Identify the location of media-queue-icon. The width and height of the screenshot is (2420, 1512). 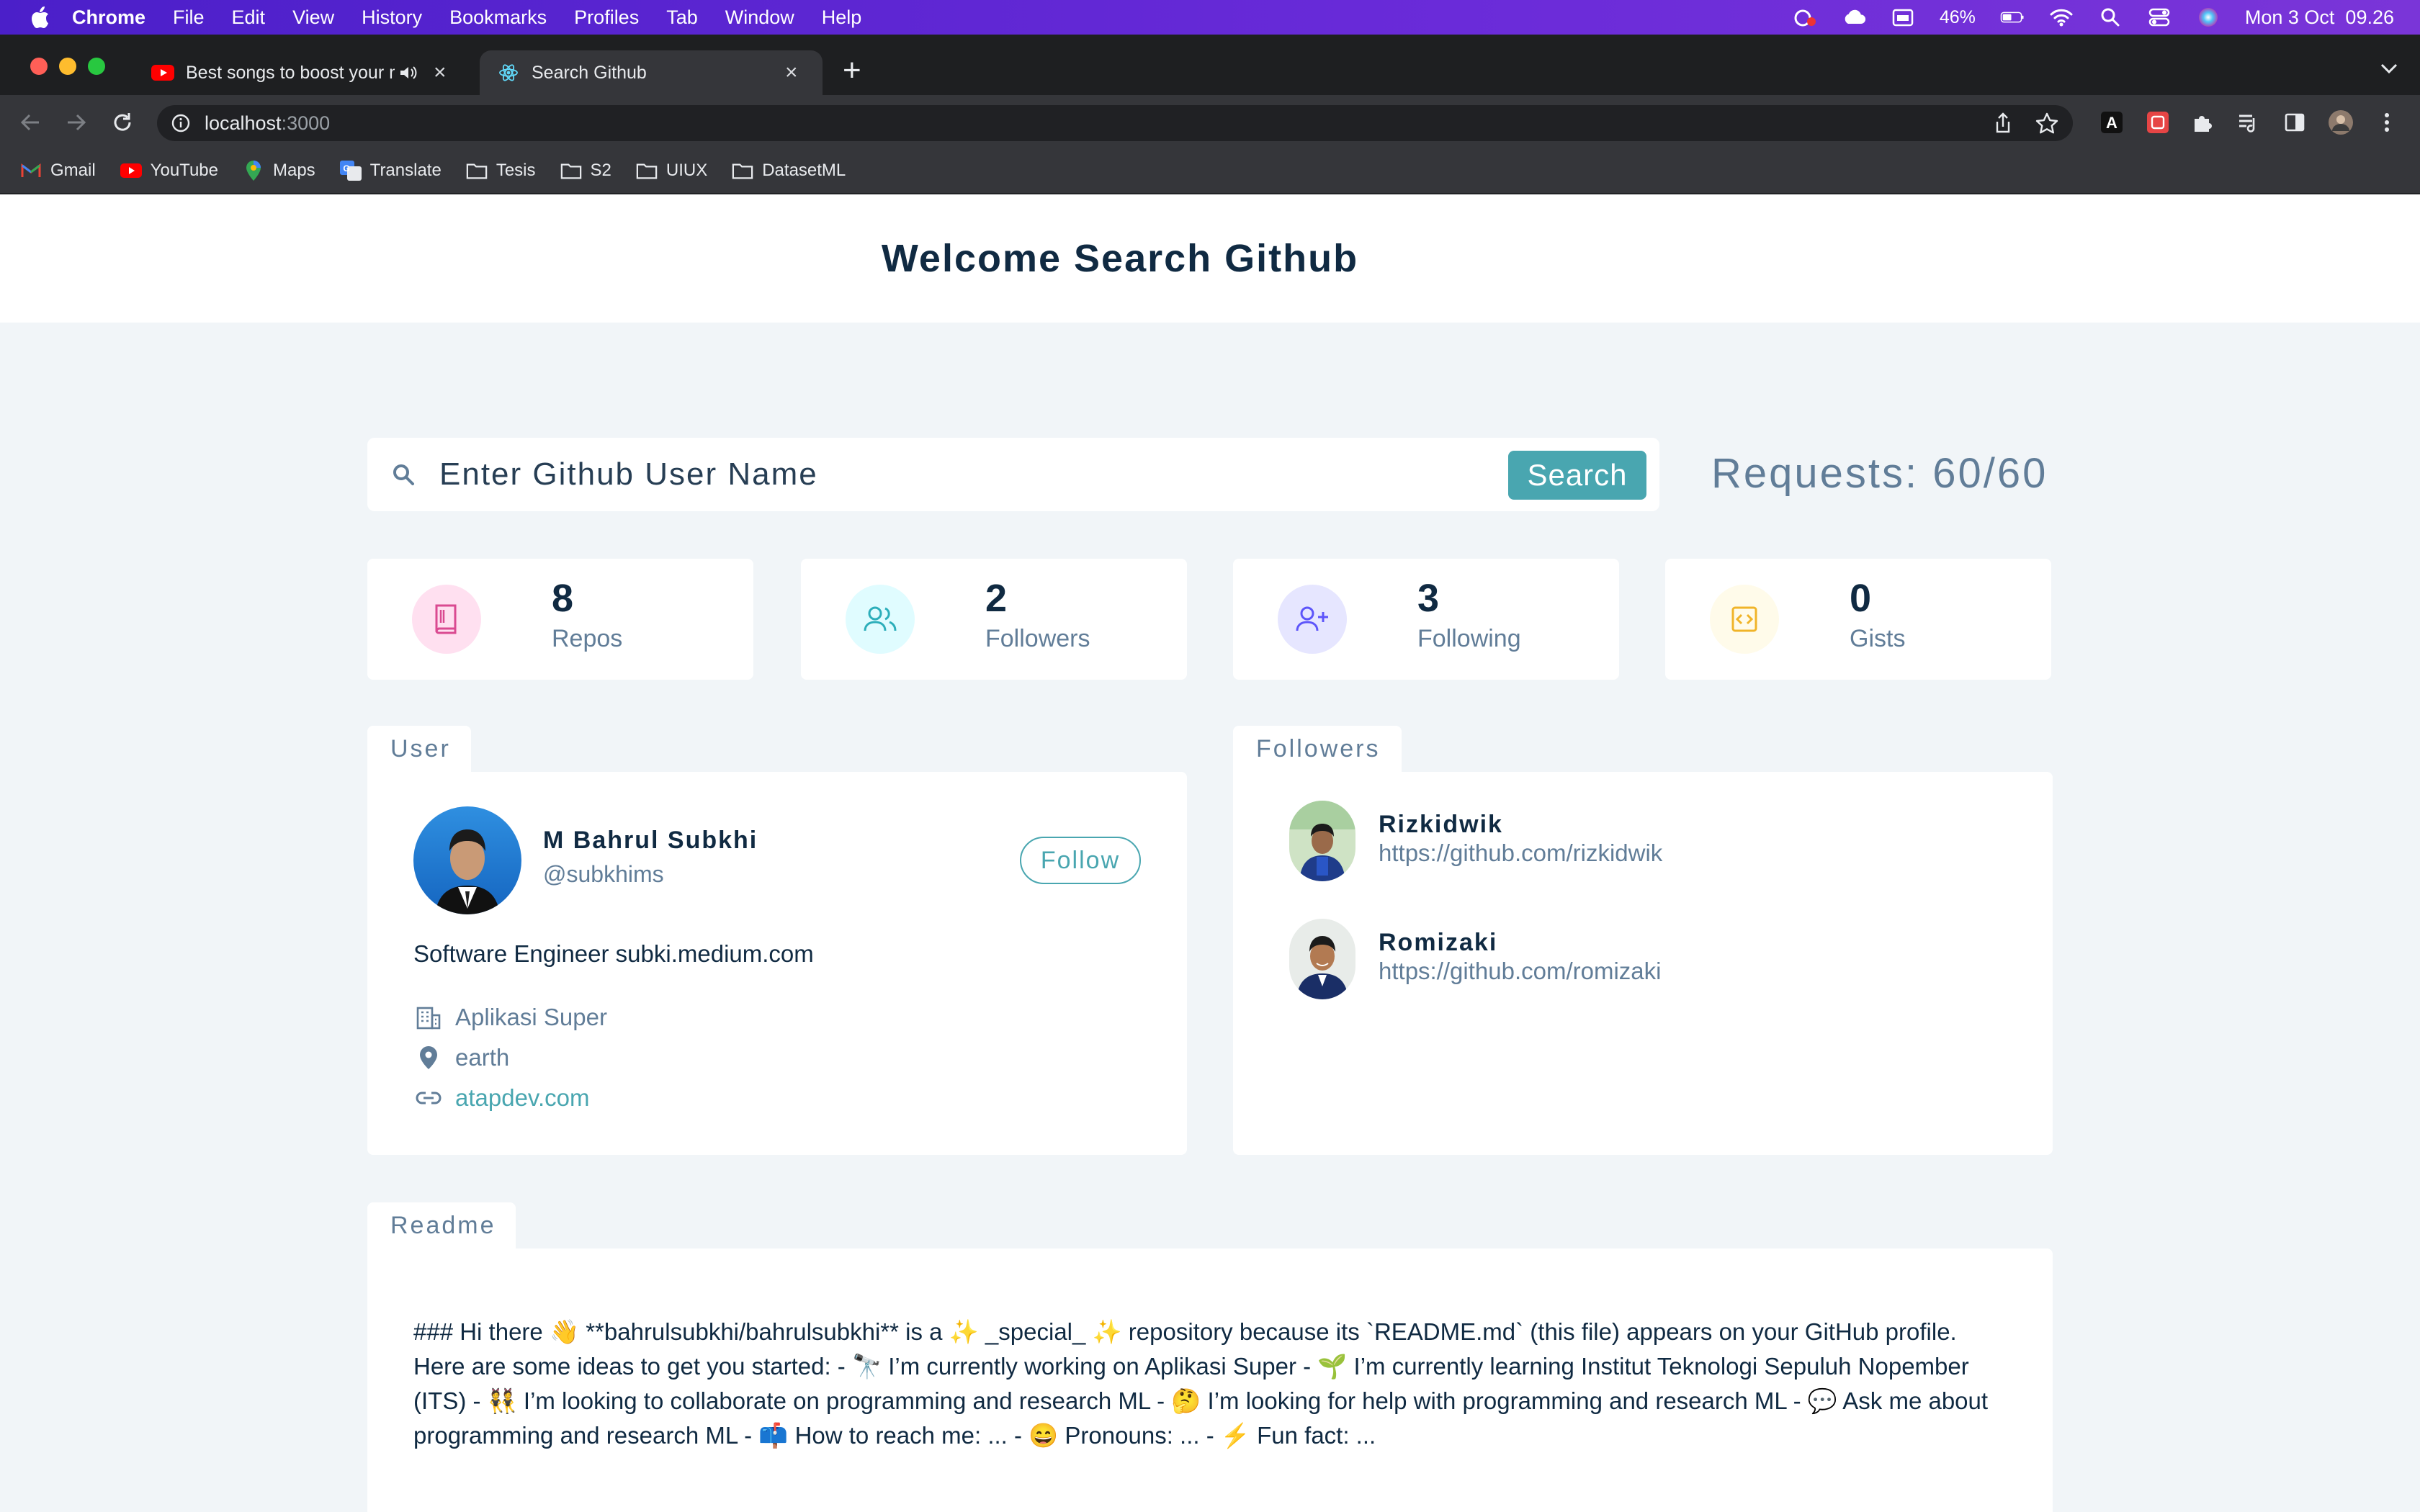
(2249, 122).